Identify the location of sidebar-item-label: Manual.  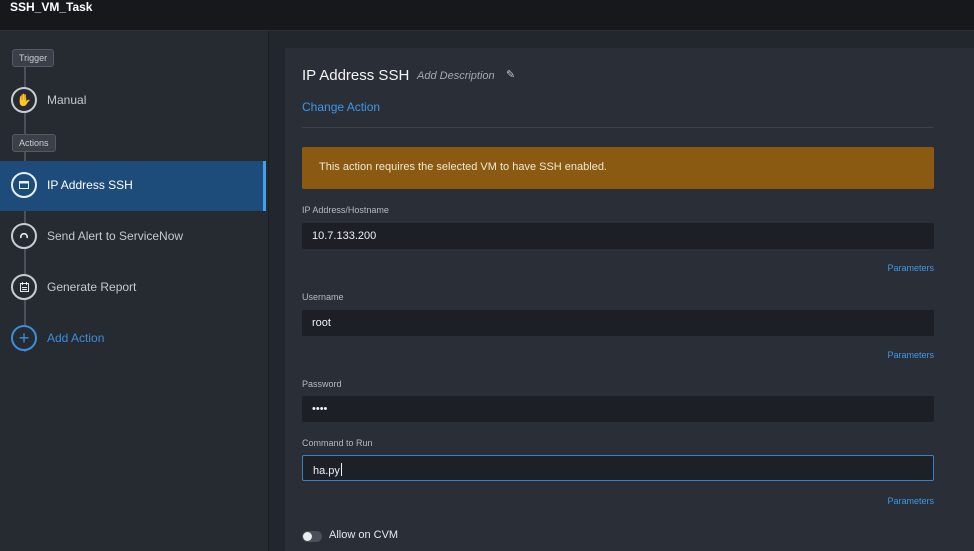
(67, 100).